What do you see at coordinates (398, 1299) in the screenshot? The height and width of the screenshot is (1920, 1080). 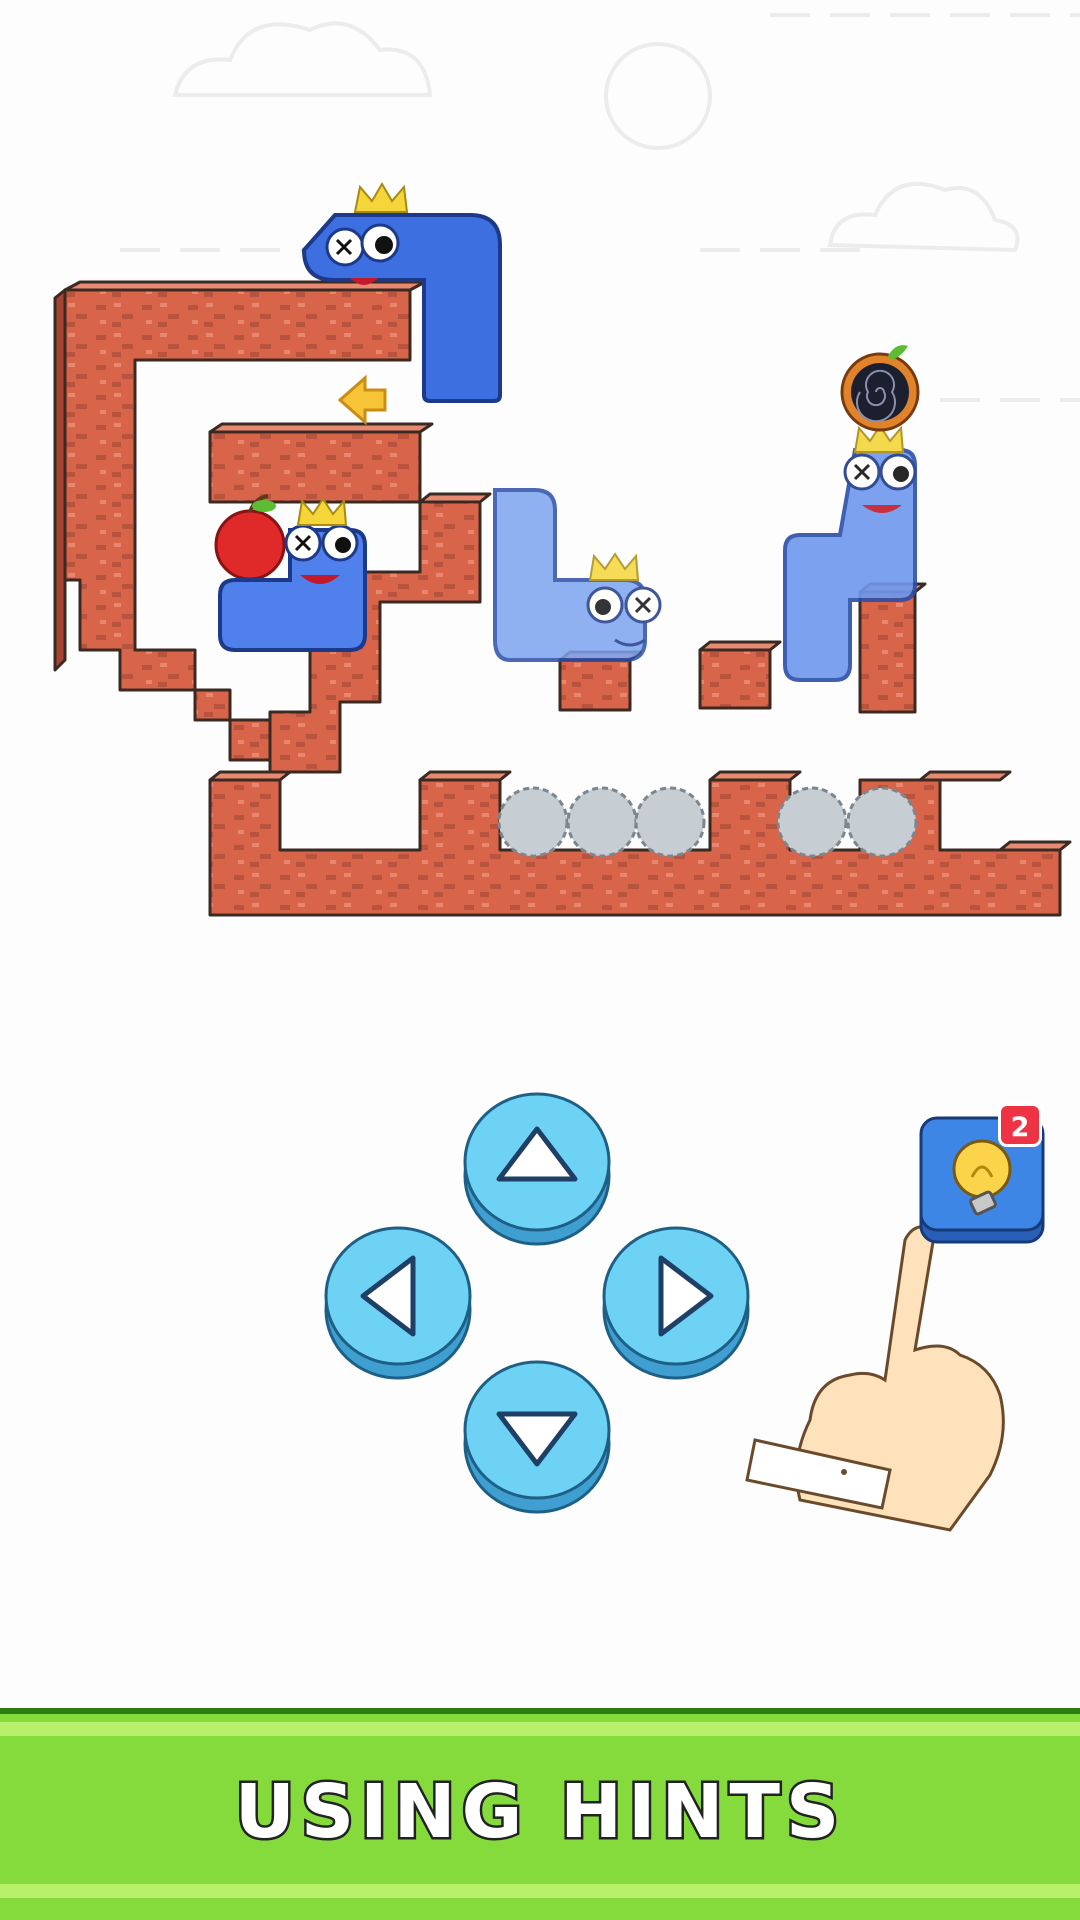 I see `dpad-left-button` at bounding box center [398, 1299].